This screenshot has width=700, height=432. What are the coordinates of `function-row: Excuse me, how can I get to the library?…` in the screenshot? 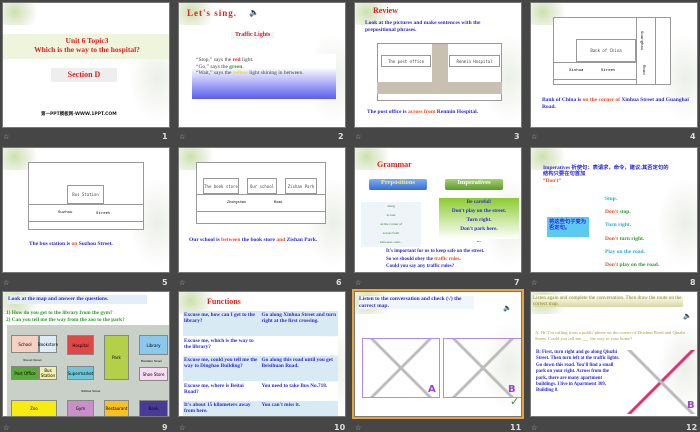 It's located at (260, 323).